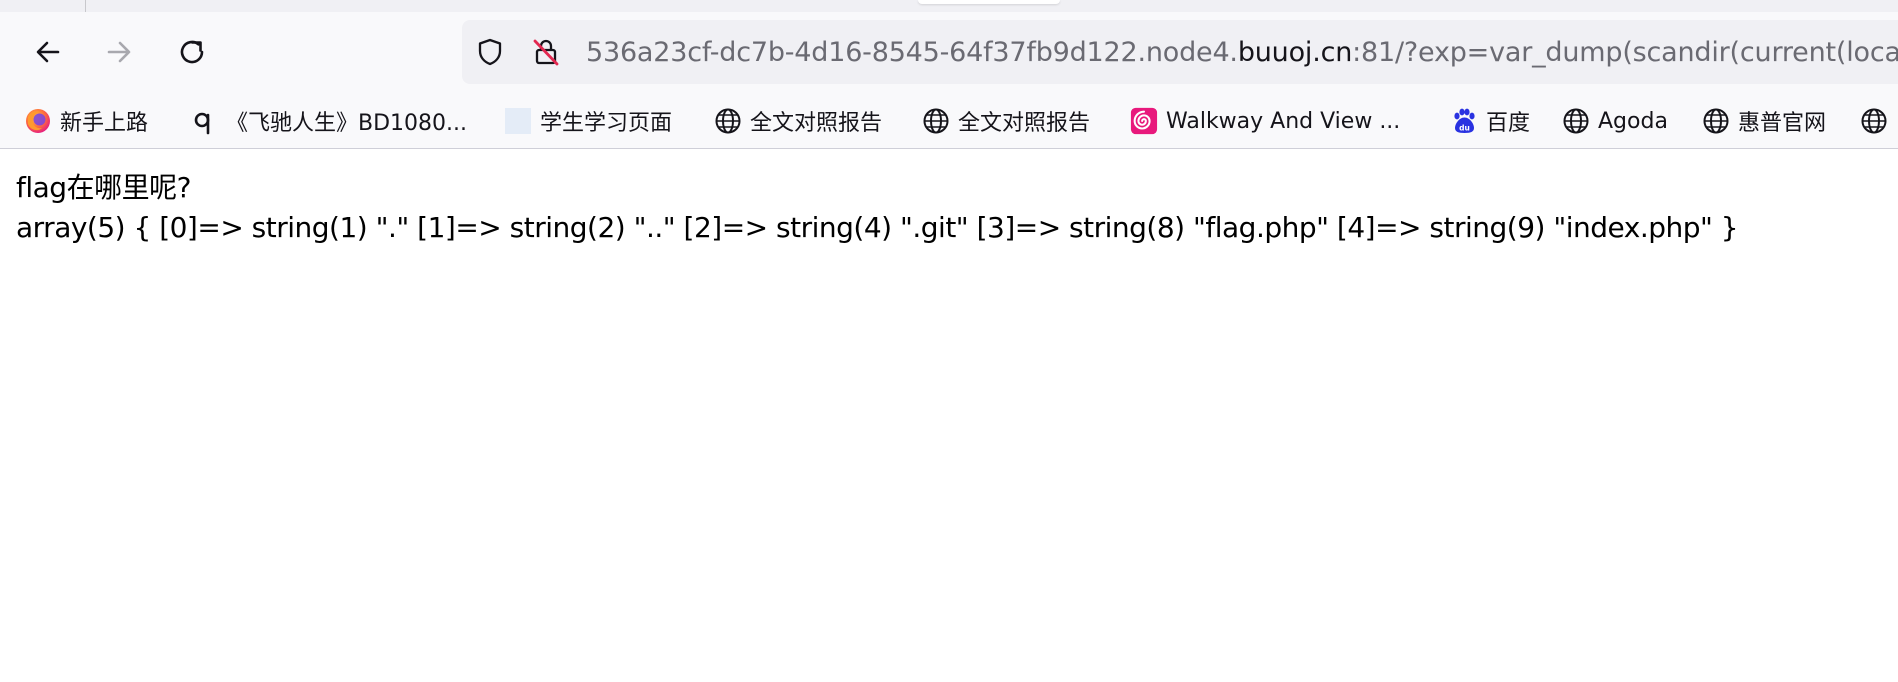 The image size is (1898, 682). What do you see at coordinates (1464, 121) in the screenshot?
I see `baidu-paw-icon: du` at bounding box center [1464, 121].